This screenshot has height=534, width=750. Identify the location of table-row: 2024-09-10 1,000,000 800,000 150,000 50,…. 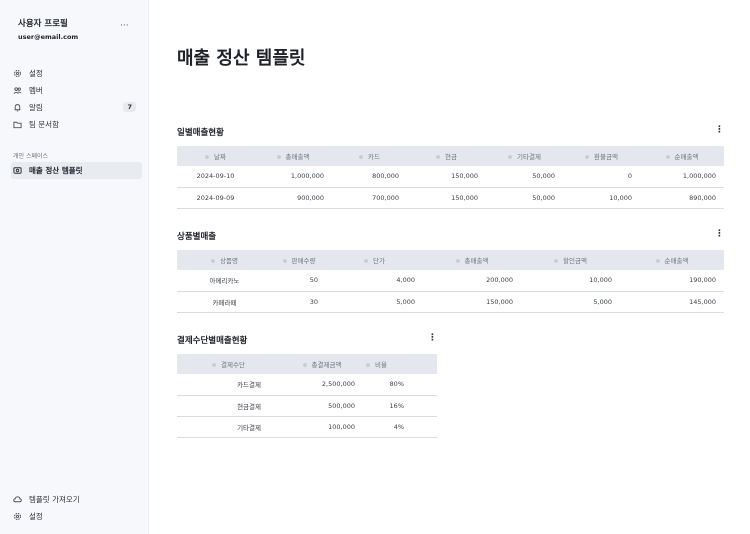
(450, 177).